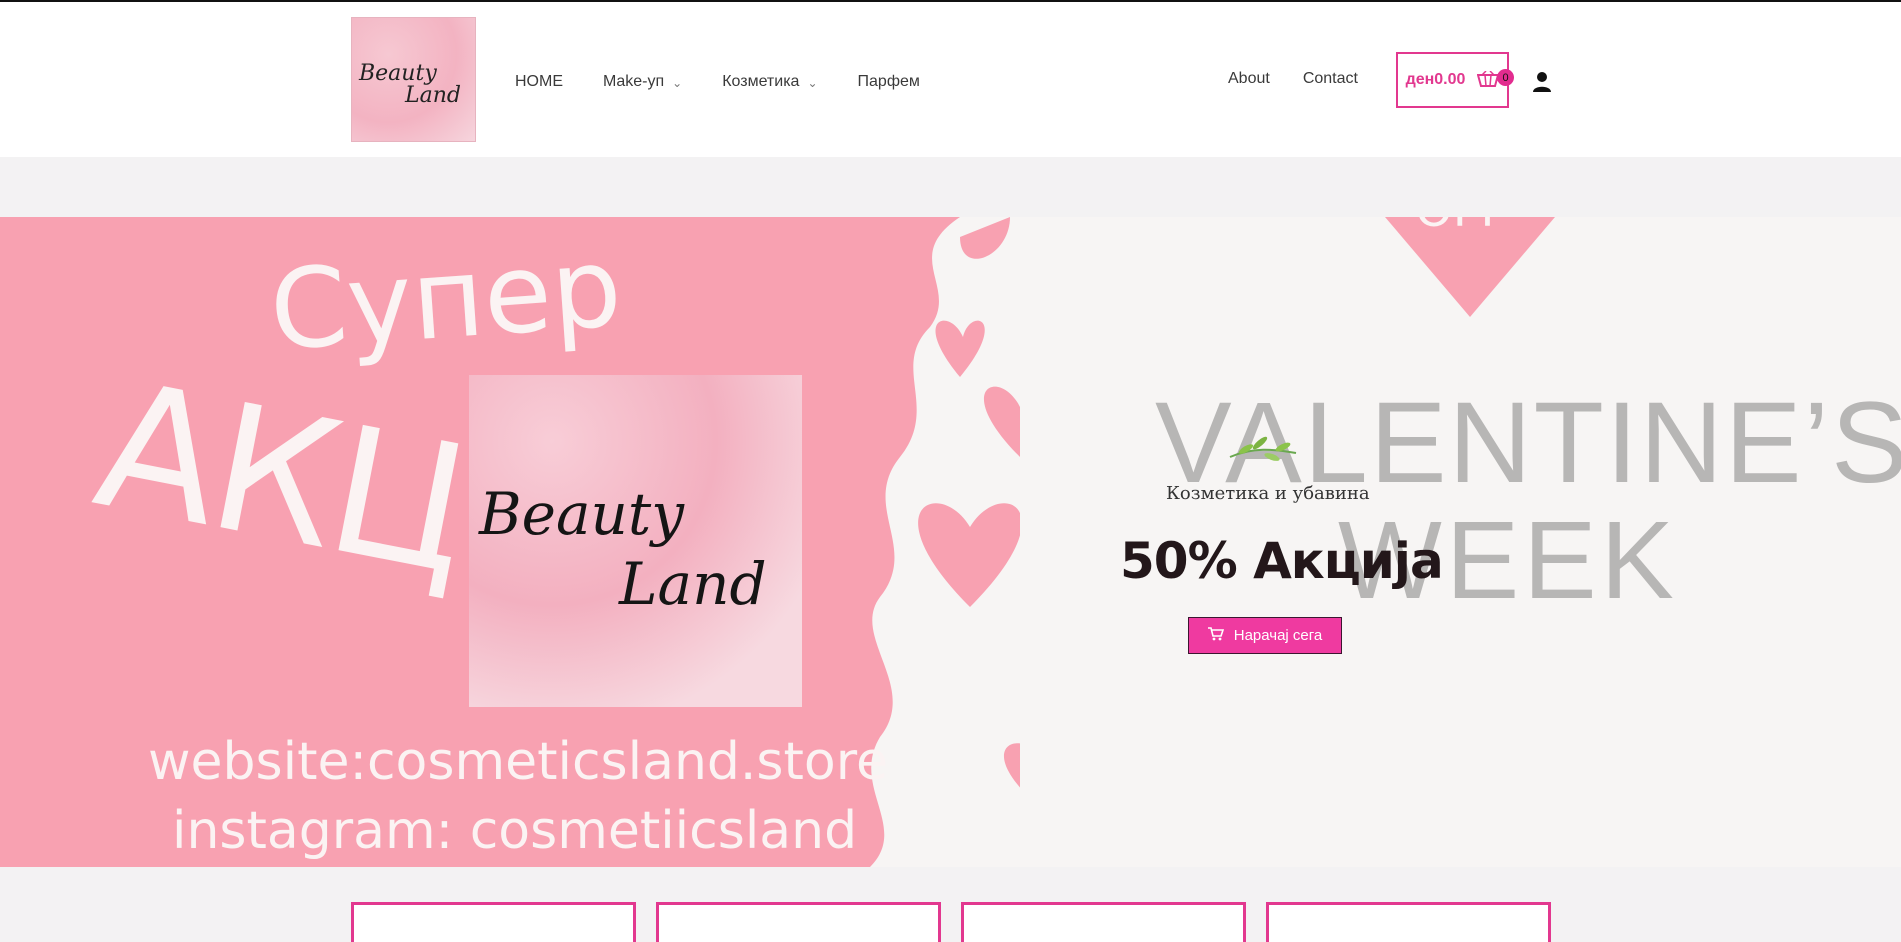 The width and height of the screenshot is (1901, 942). Describe the element at coordinates (951, 922) in the screenshot. I see `category-cards` at that location.